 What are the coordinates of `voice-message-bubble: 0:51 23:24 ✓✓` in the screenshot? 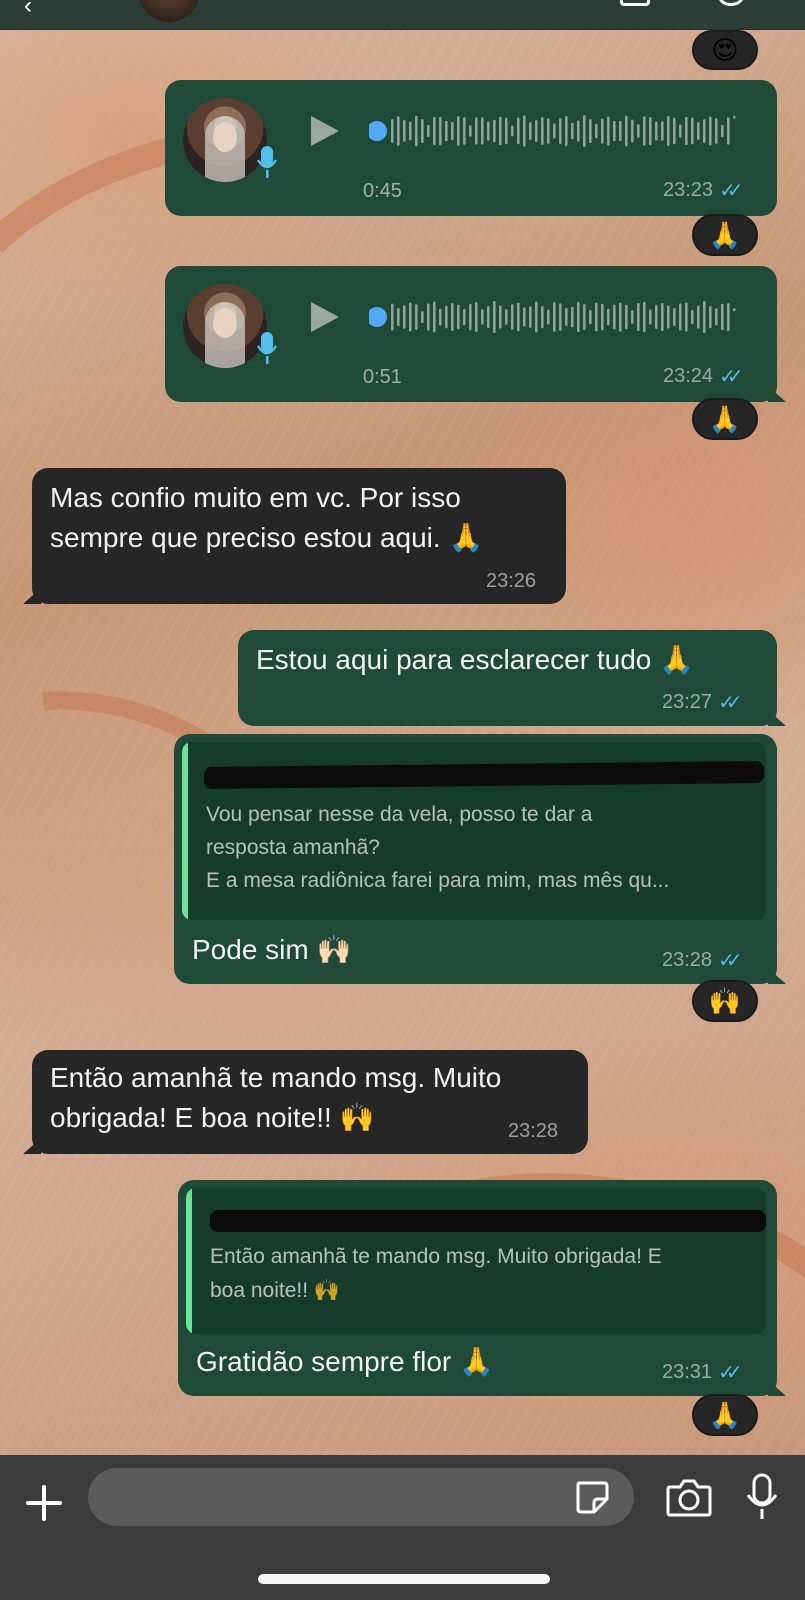 It's located at (471, 334).